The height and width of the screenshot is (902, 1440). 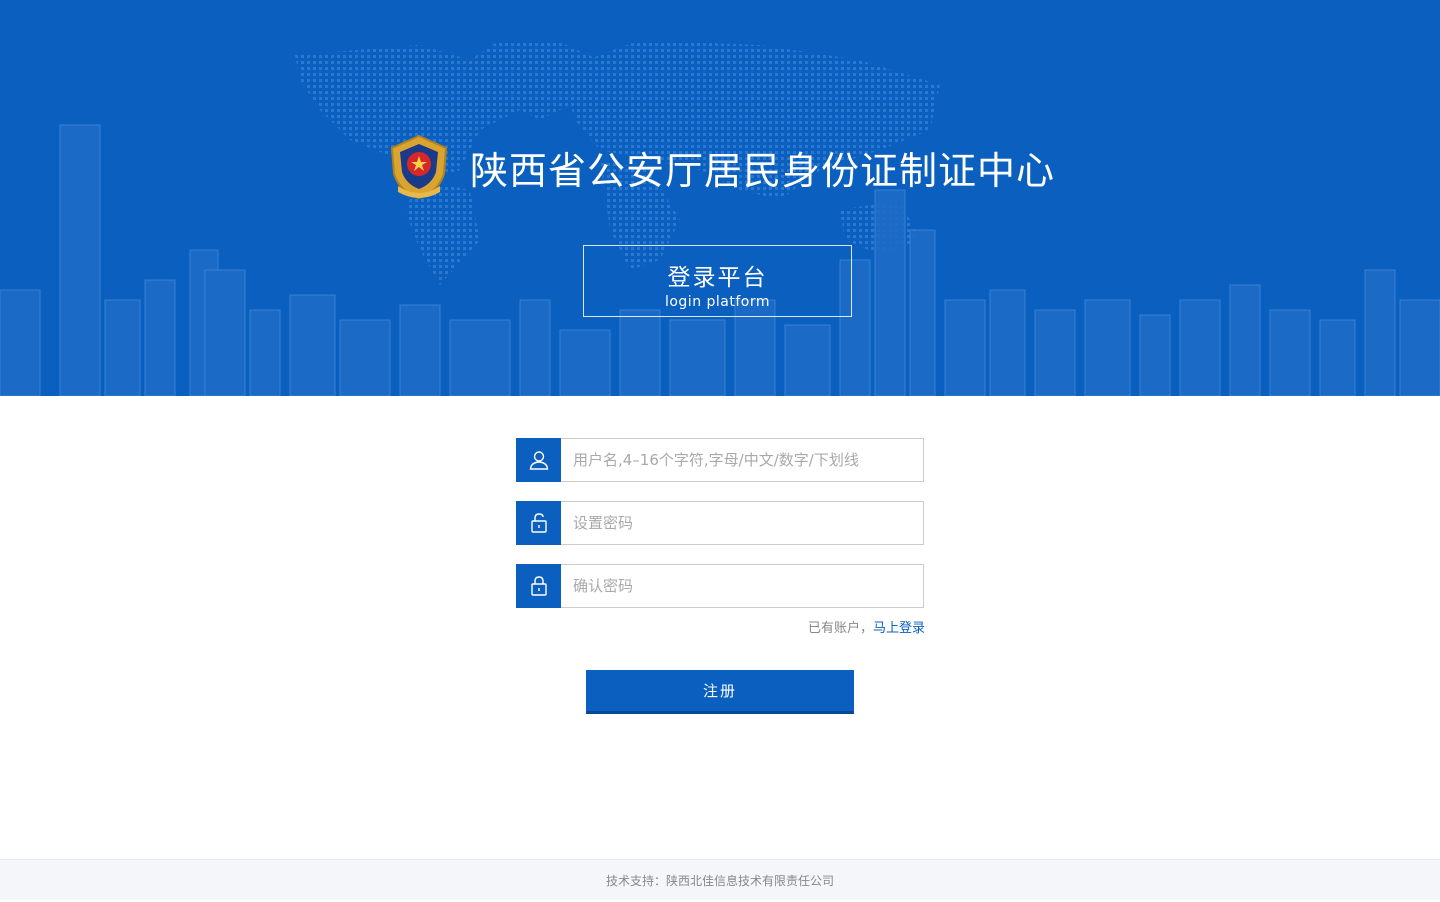 What do you see at coordinates (720, 626) in the screenshot?
I see `login-hint: 已有账户，马上登录` at bounding box center [720, 626].